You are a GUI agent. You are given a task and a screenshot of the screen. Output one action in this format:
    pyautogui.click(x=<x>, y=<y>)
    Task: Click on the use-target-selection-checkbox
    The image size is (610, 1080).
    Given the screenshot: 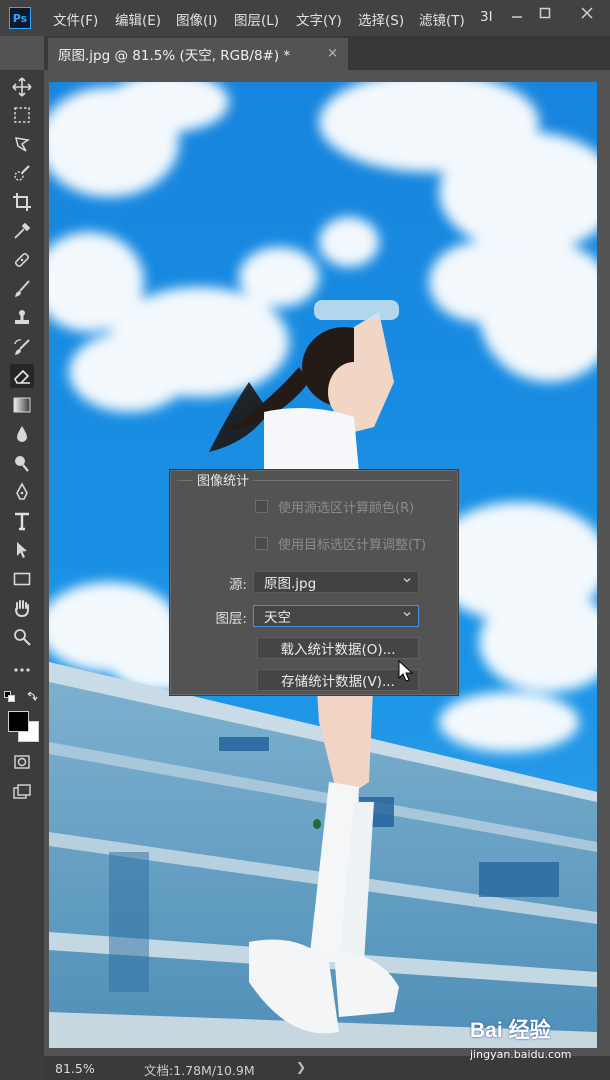 What is the action you would take?
    pyautogui.click(x=261, y=543)
    